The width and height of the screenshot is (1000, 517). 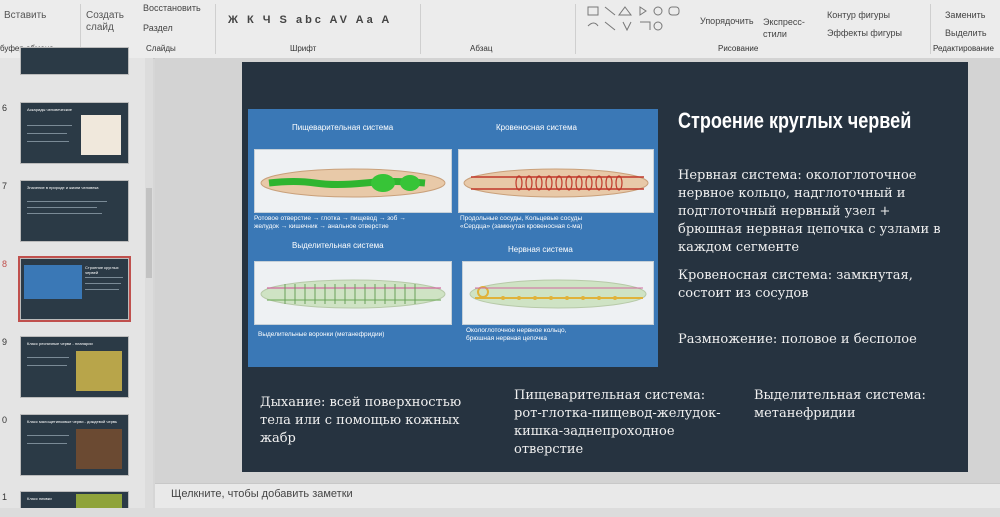 What do you see at coordinates (558, 293) in the screenshot?
I see `nervous-panel` at bounding box center [558, 293].